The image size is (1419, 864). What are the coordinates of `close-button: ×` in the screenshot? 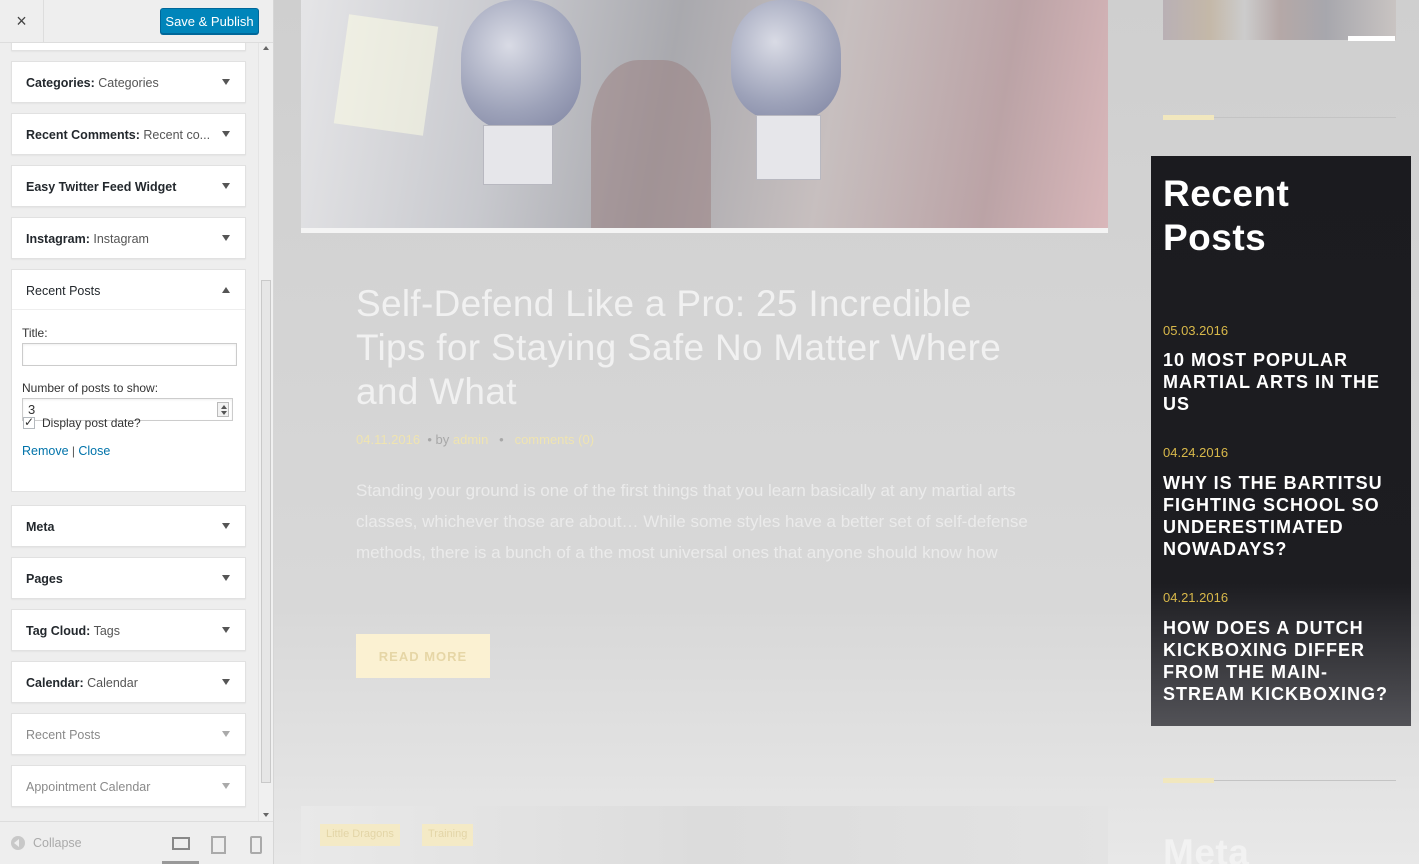 It's located at (22, 21).